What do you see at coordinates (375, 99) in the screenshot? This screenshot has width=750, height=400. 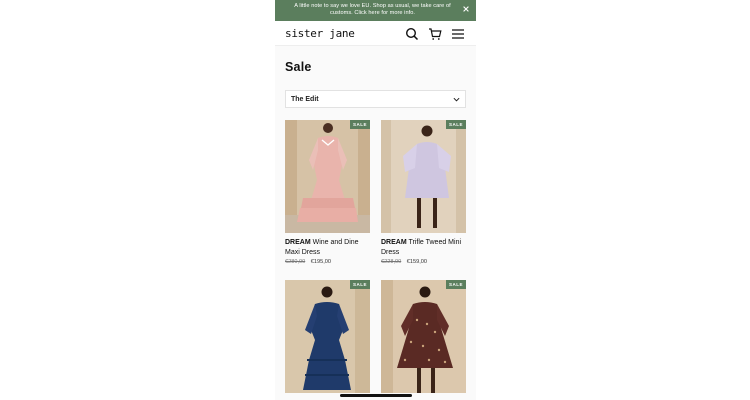 I see `collection-select: The Edit` at bounding box center [375, 99].